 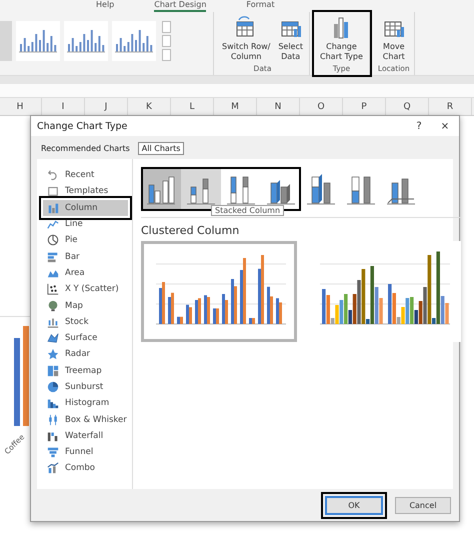 I want to click on waterfall-chart-icon, so click(x=53, y=436).